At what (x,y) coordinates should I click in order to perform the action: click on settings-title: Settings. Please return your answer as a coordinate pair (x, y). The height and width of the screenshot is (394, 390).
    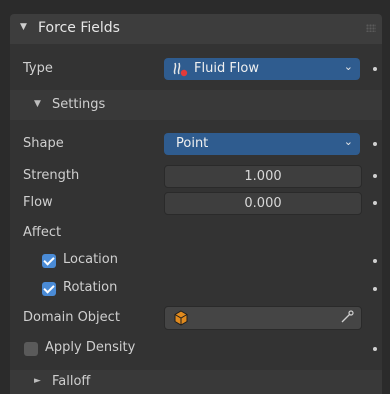
    Looking at the image, I should click on (79, 104).